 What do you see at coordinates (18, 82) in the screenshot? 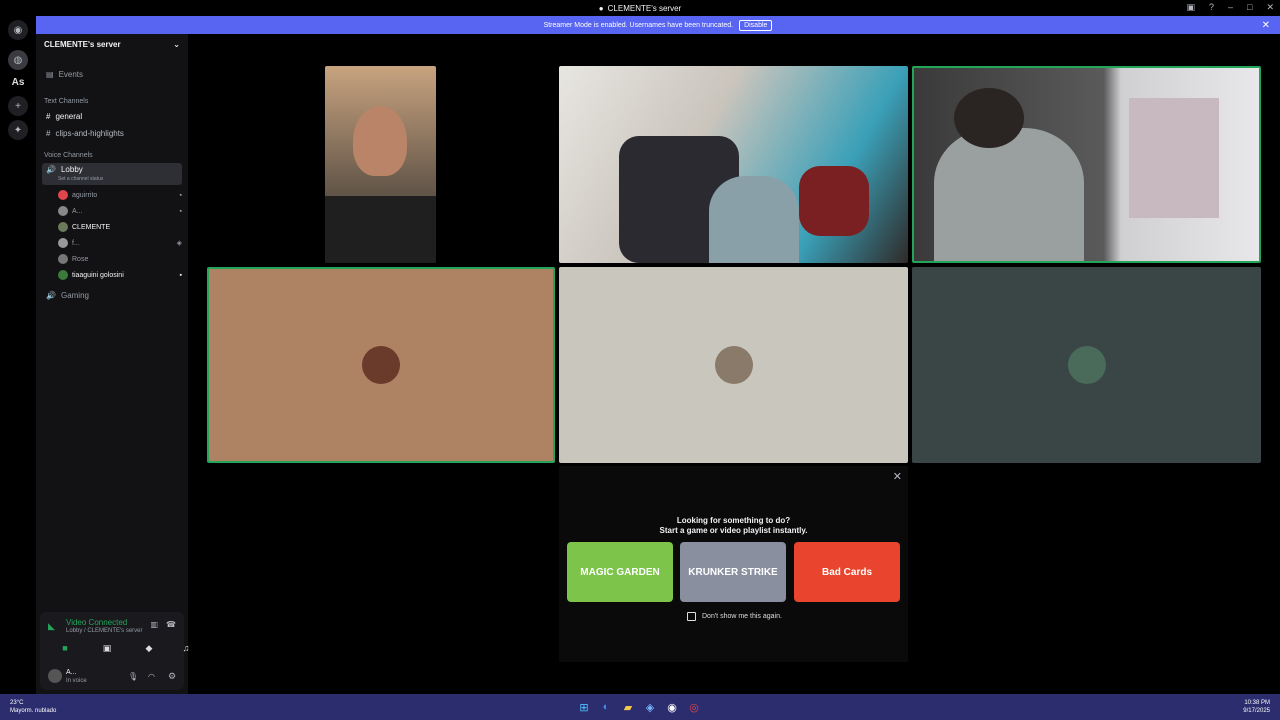
I see `server-as: As` at bounding box center [18, 82].